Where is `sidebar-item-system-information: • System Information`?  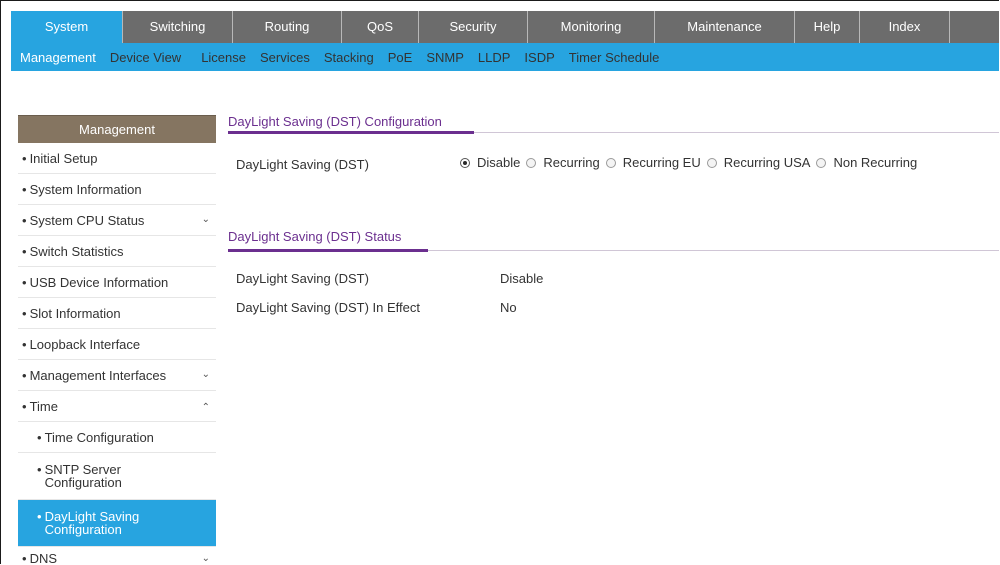 sidebar-item-system-information: • System Information is located at coordinates (117, 189).